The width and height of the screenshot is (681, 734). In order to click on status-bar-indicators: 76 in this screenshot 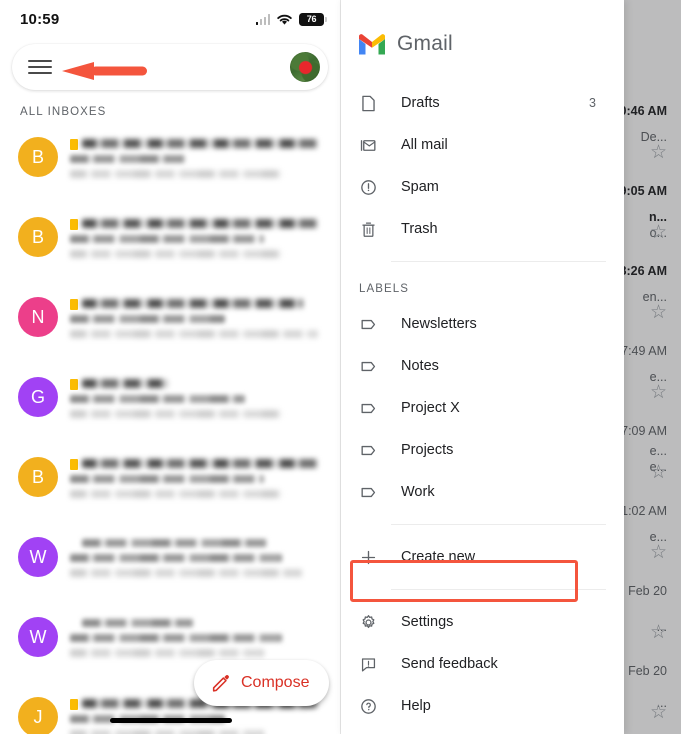, I will do `click(291, 19)`.